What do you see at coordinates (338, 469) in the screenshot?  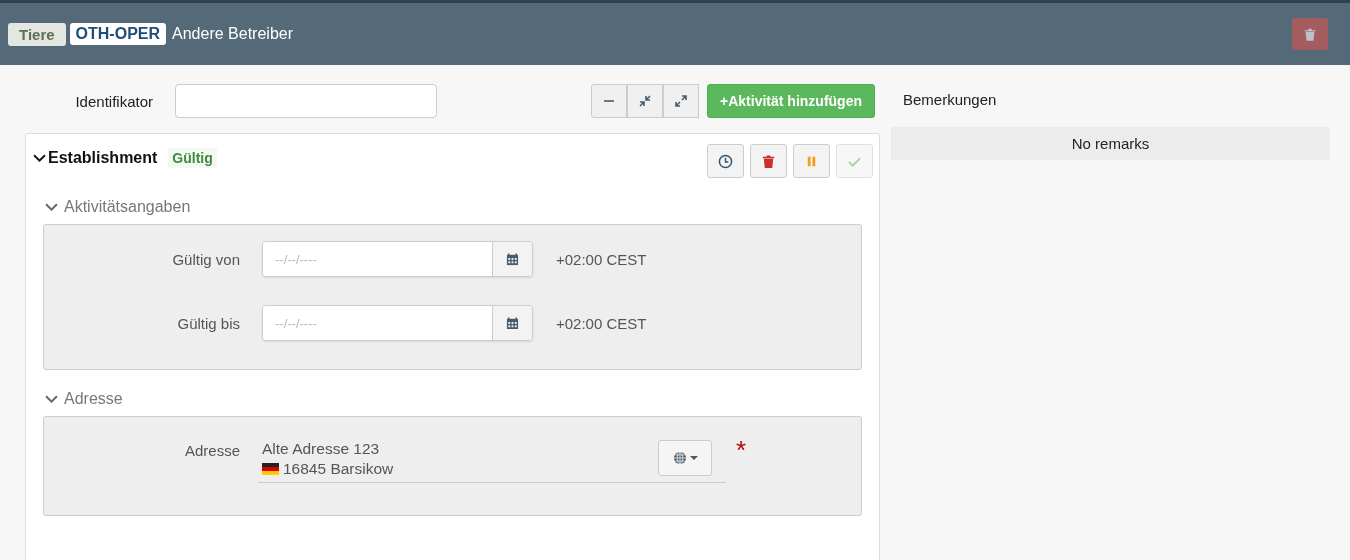 I see `city-text: 16845 Barsikow` at bounding box center [338, 469].